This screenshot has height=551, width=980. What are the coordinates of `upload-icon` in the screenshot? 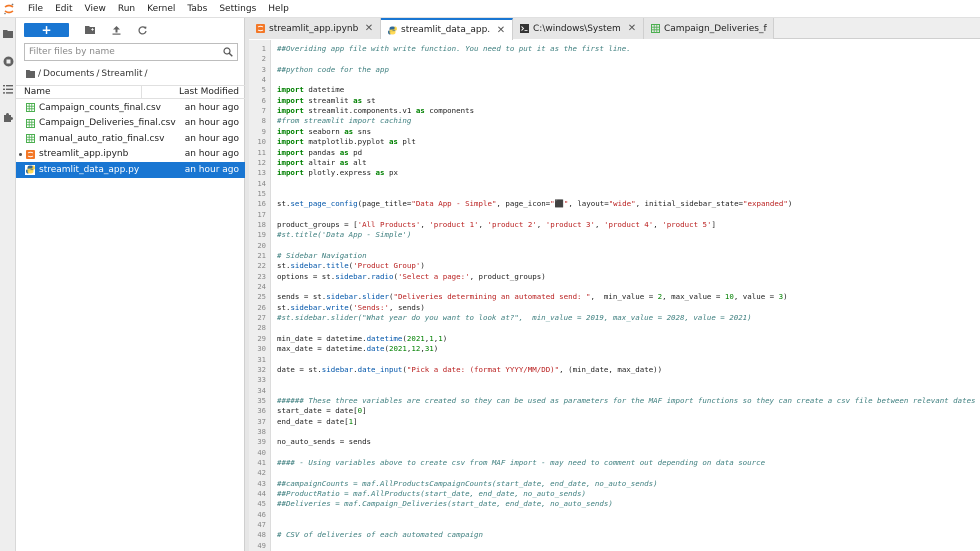 It's located at (116, 30).